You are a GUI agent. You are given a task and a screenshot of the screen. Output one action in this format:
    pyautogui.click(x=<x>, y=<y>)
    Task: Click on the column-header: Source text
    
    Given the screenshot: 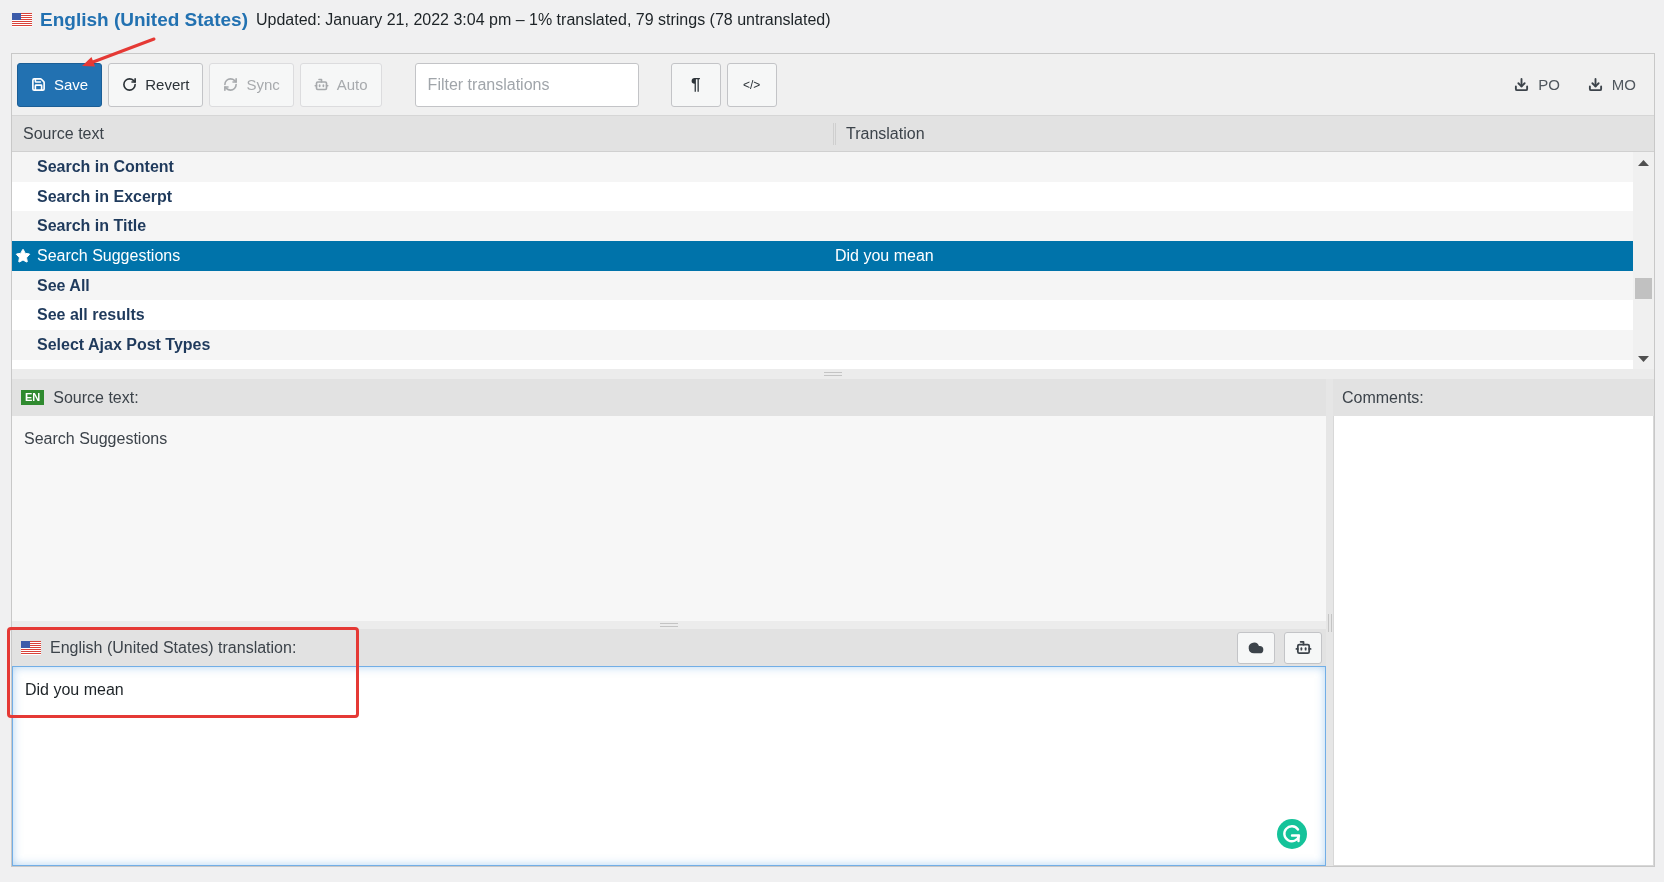 What is the action you would take?
    pyautogui.click(x=424, y=133)
    